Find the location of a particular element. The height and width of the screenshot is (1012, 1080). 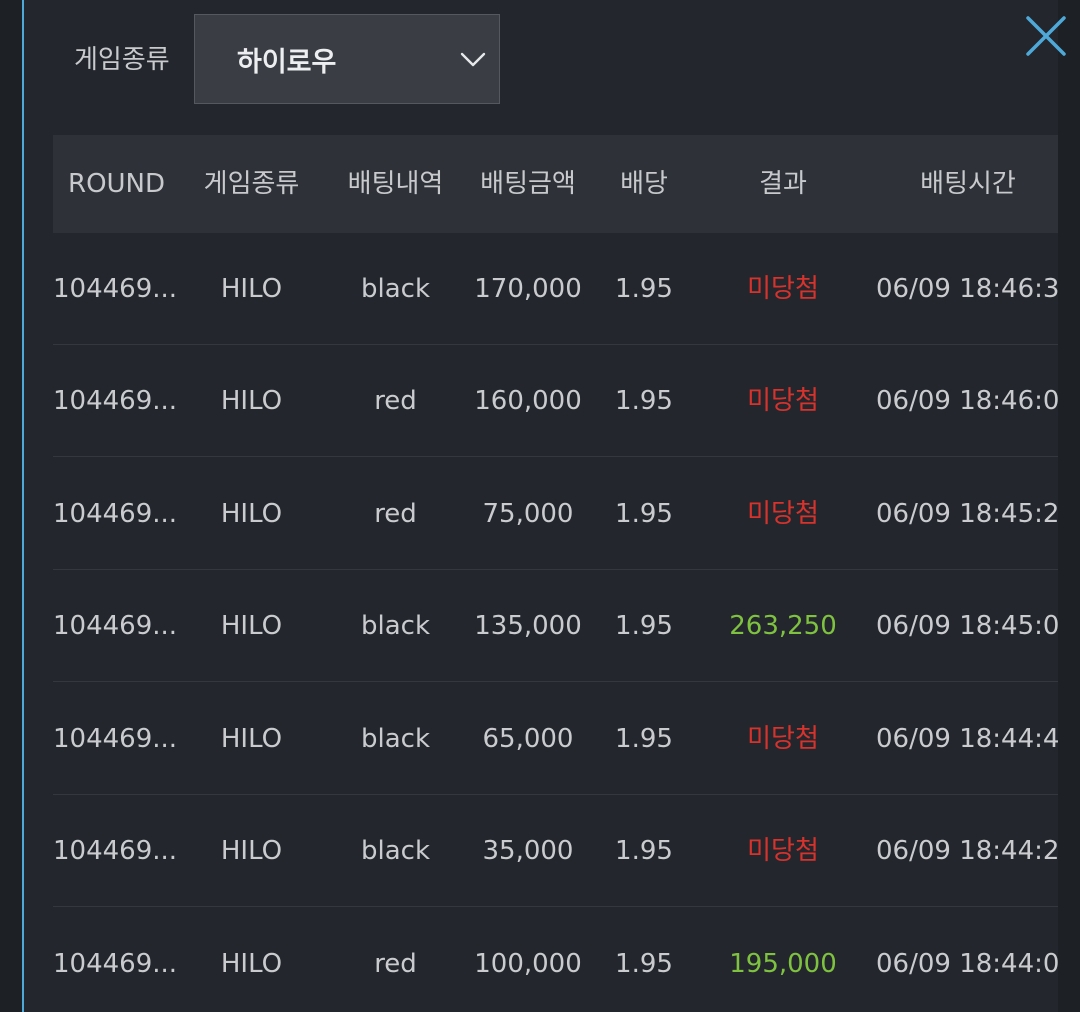

cell-amount: 65,000 is located at coordinates (528, 739).